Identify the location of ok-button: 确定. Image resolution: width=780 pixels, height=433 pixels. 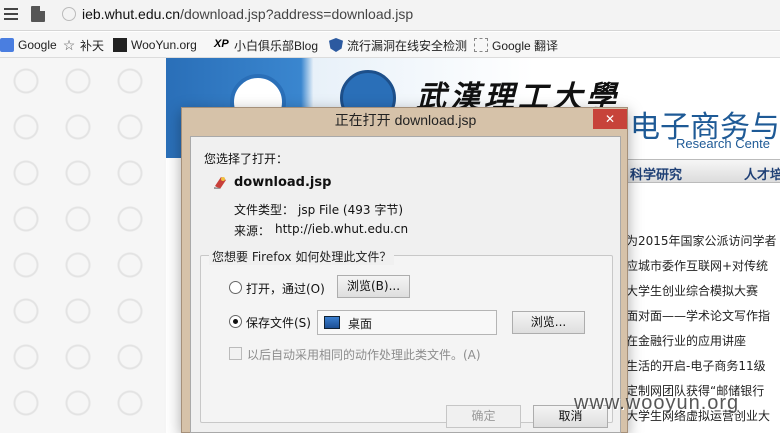
(483, 416).